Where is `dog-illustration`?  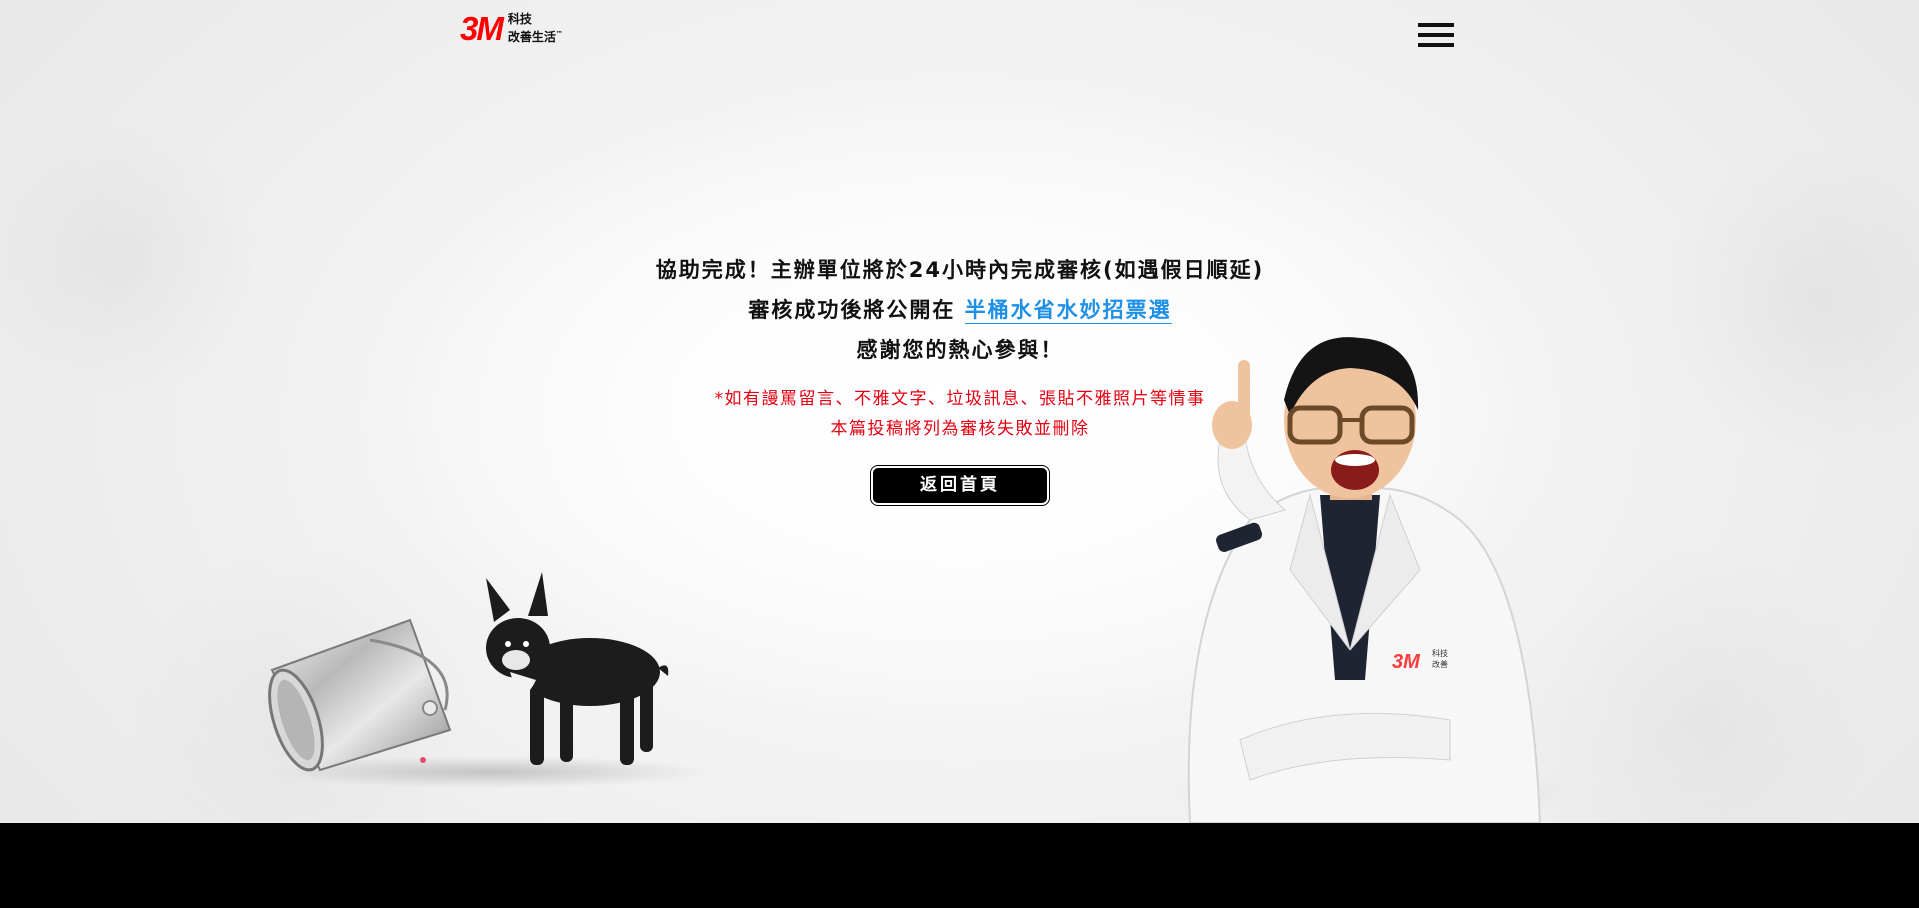
dog-illustration is located at coordinates (577, 668).